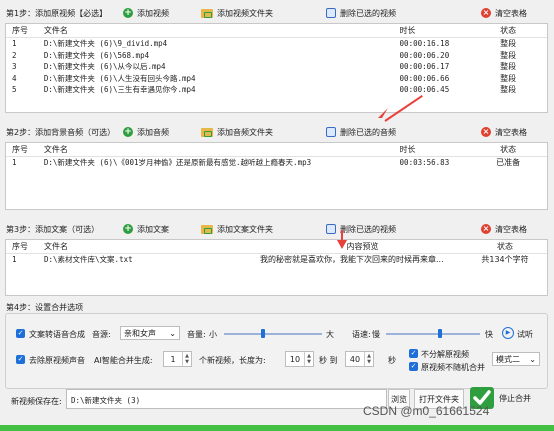 Image resolution: width=554 pixels, height=431 pixels. What do you see at coordinates (61, 132) in the screenshot?
I see `step2-label: 第2步：添加背景音频（可选）` at bounding box center [61, 132].